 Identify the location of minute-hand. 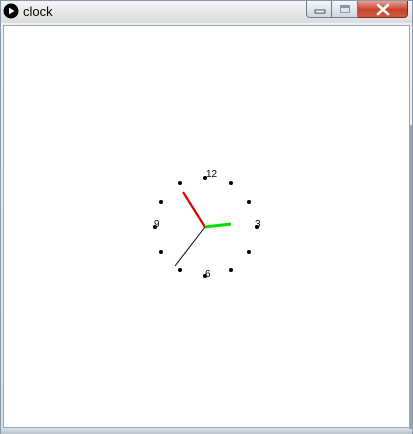
(194, 209).